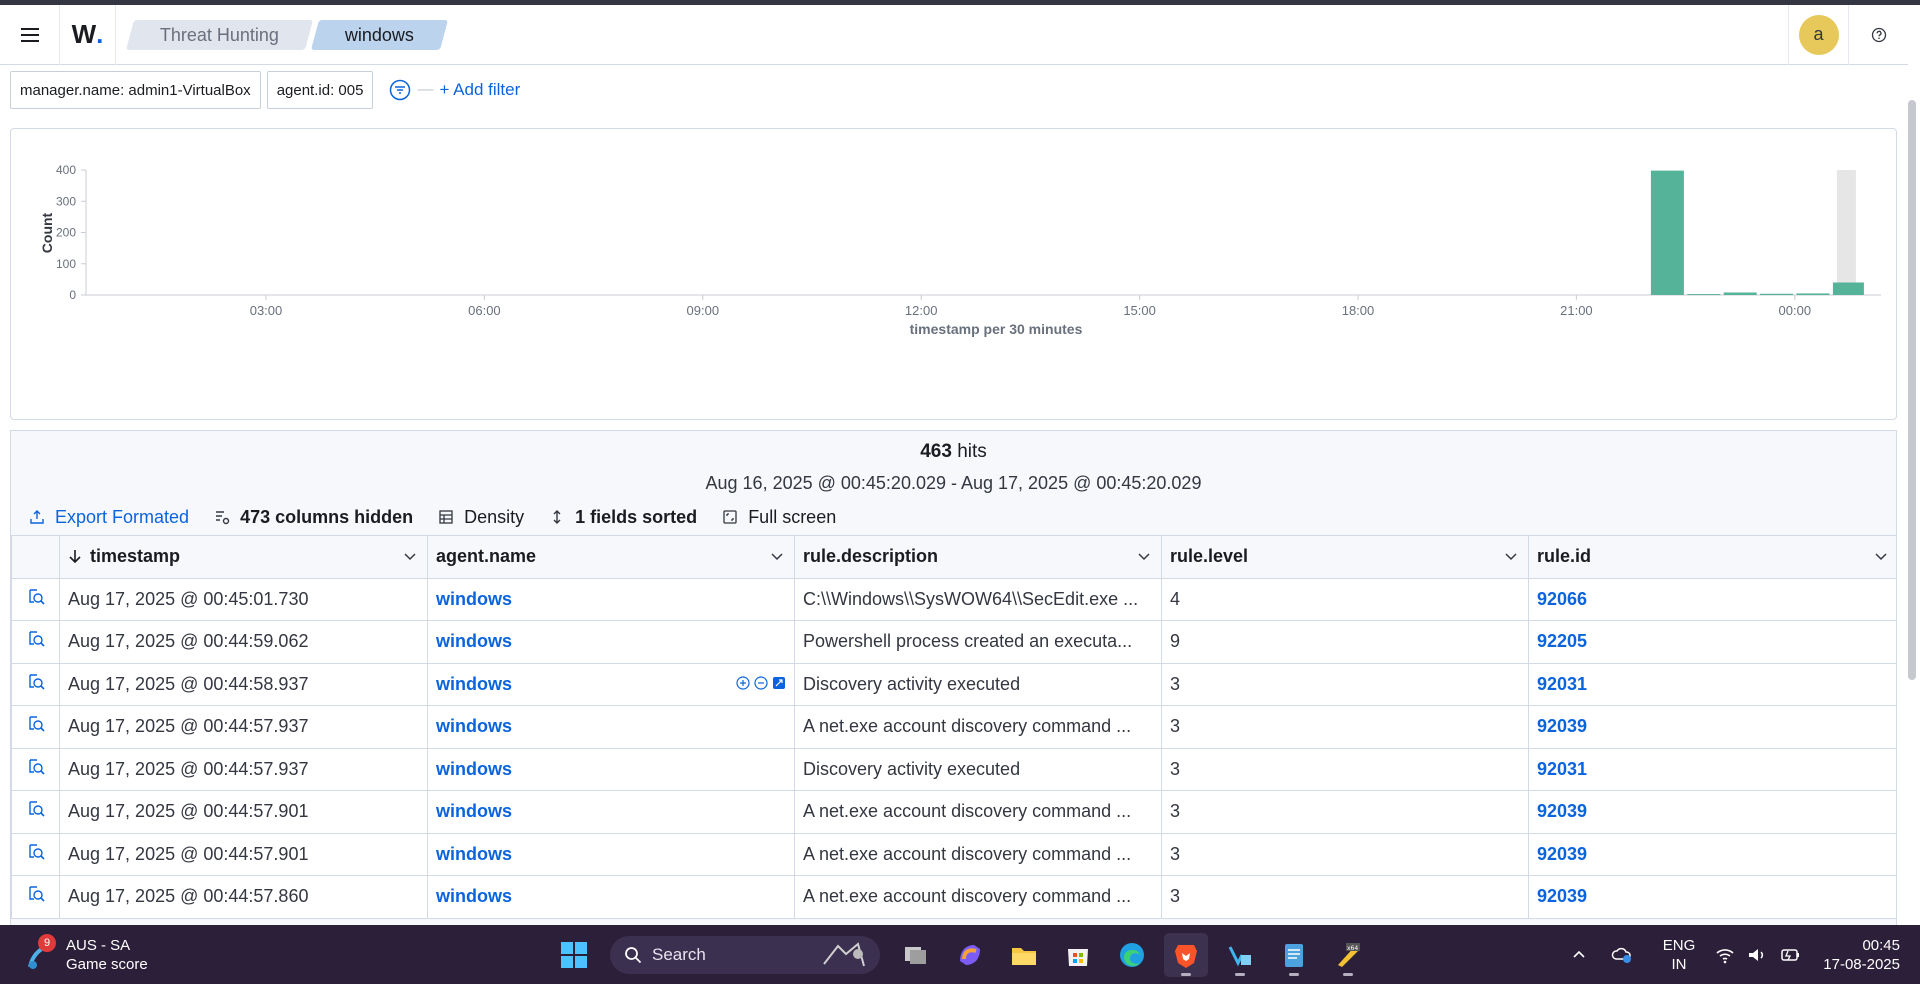  What do you see at coordinates (1861, 955) in the screenshot?
I see `system-clock: 00:45 17-08-2025` at bounding box center [1861, 955].